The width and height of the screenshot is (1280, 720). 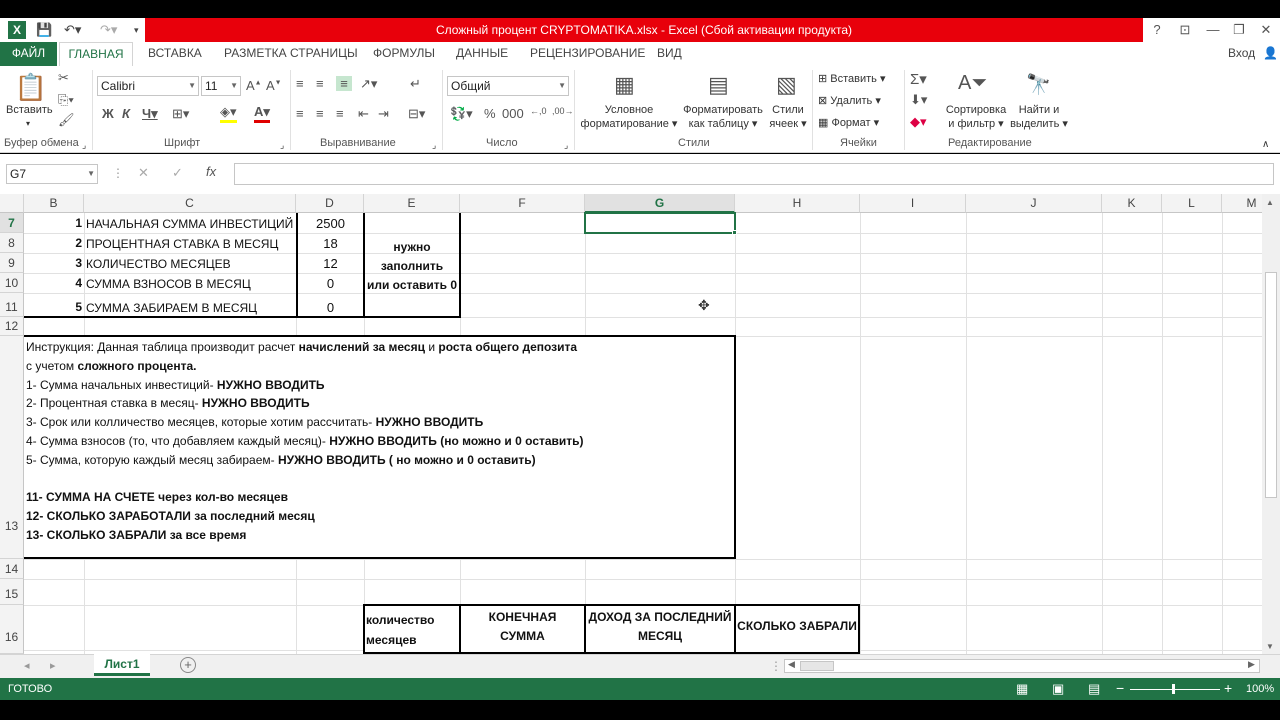 What do you see at coordinates (522, 203) in the screenshot?
I see `column-header: F` at bounding box center [522, 203].